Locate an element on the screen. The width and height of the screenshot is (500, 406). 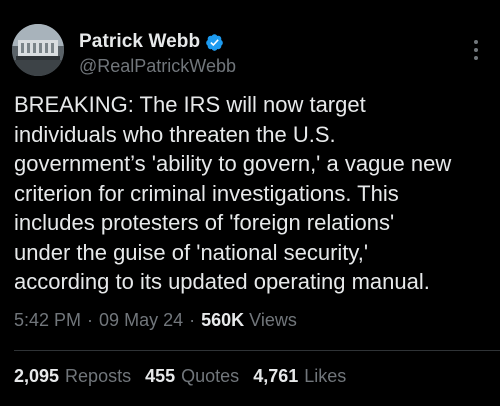
views-count: 560K is located at coordinates (222, 320).